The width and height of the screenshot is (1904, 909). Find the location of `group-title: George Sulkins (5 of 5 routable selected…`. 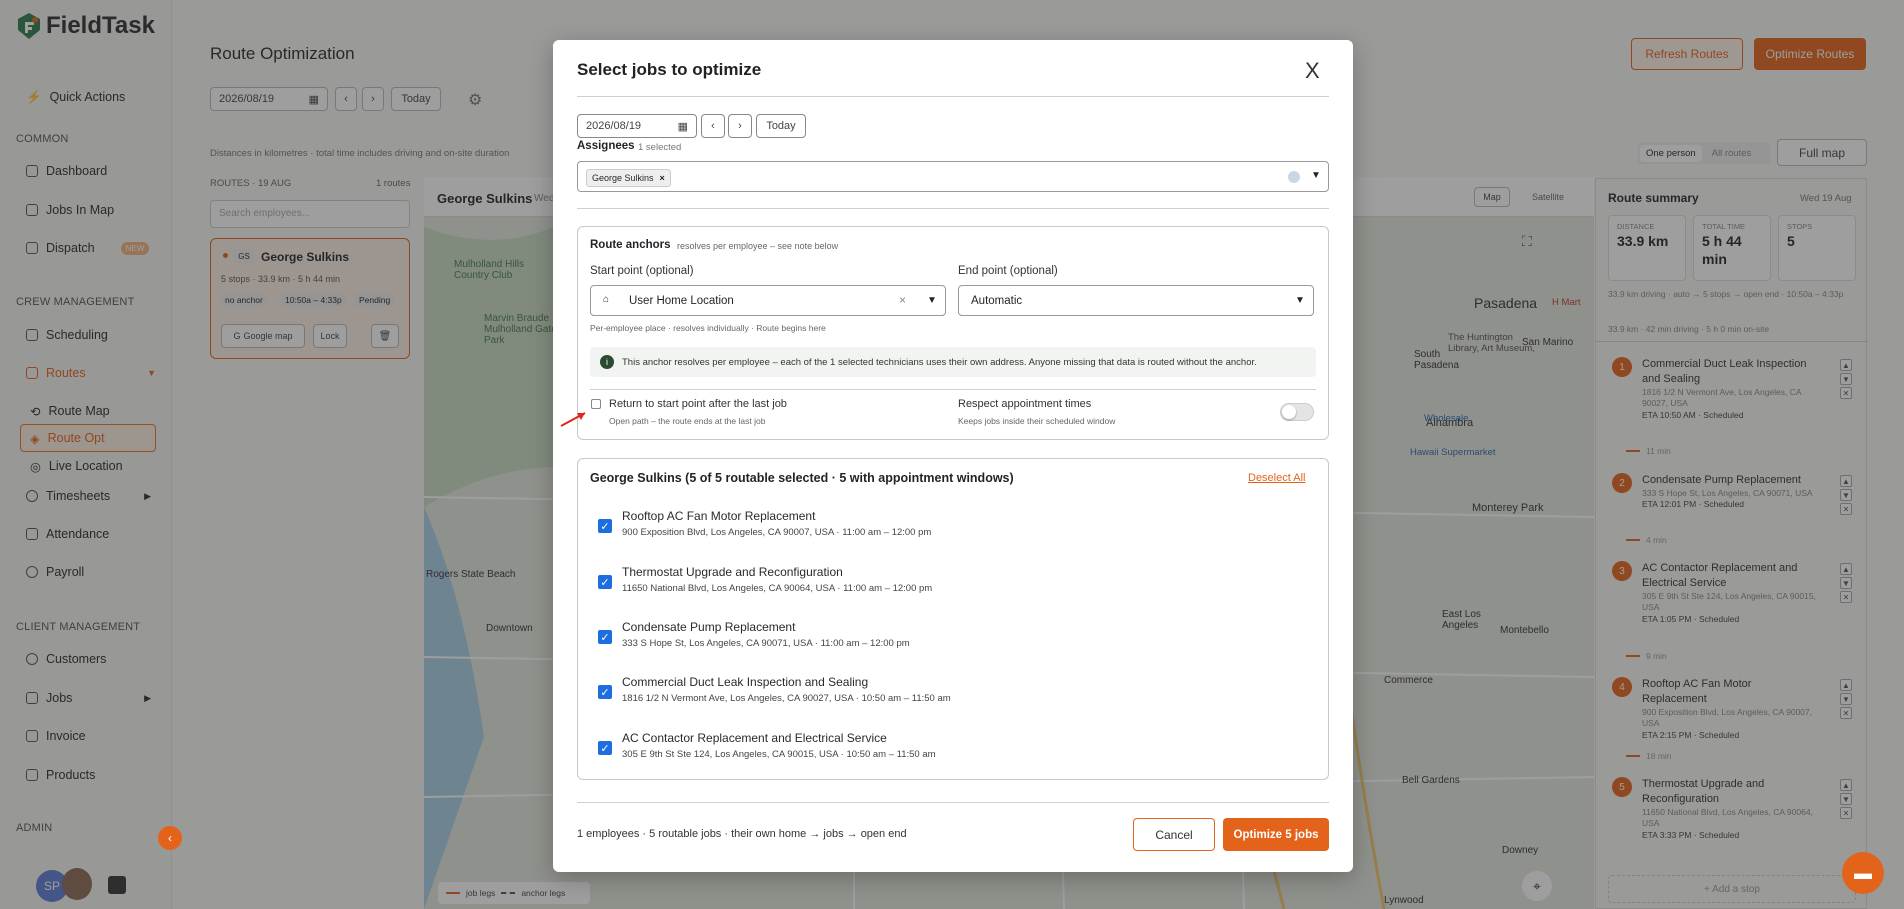

group-title: George Sulkins (5 of 5 routable selected… is located at coordinates (802, 478).